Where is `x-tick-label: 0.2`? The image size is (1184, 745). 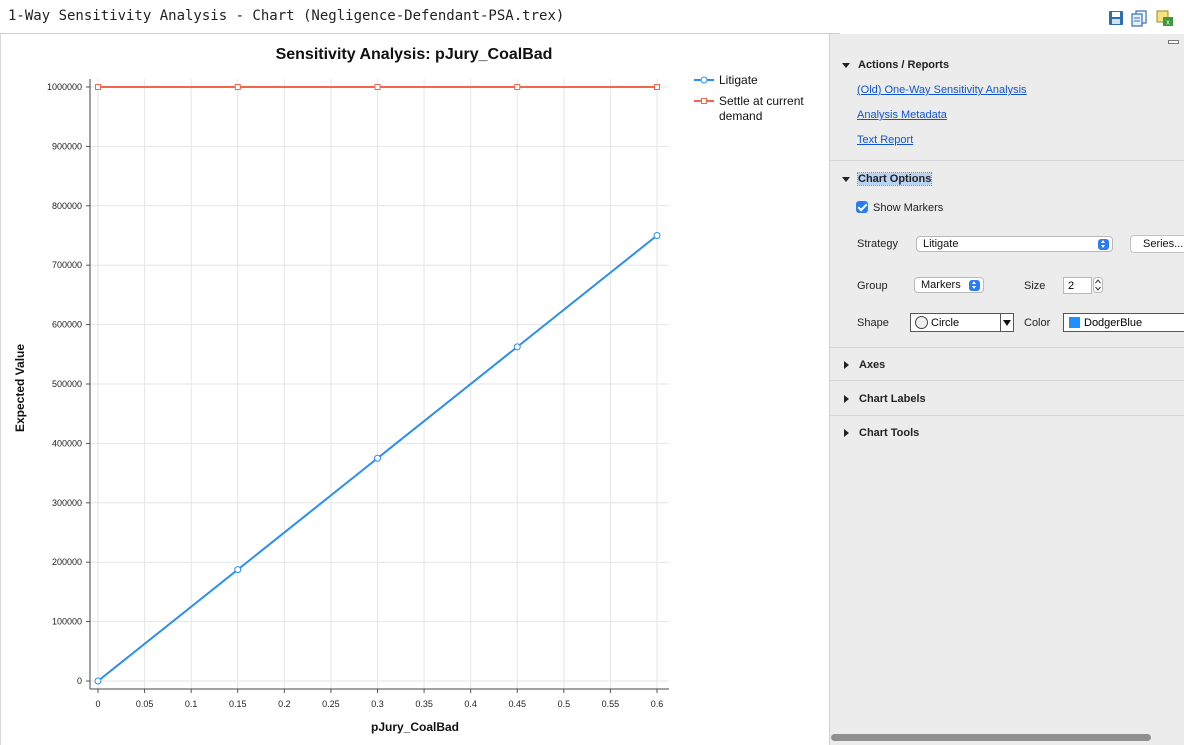
x-tick-label: 0.2 is located at coordinates (284, 704).